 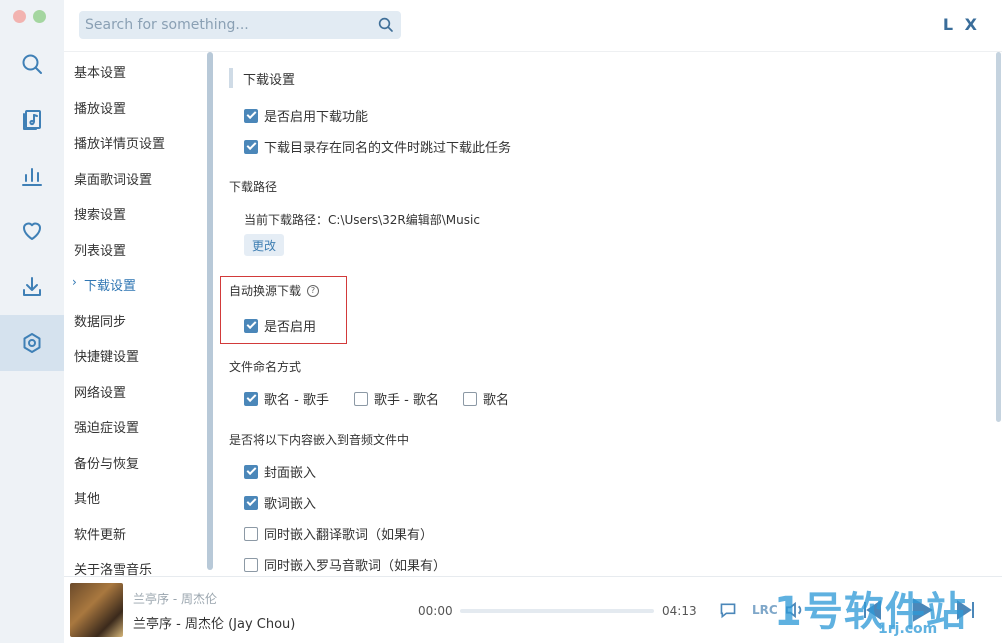 What do you see at coordinates (349, 535) in the screenshot?
I see `embed-translation-label: 同时嵌入翻译歌词（如果有）` at bounding box center [349, 535].